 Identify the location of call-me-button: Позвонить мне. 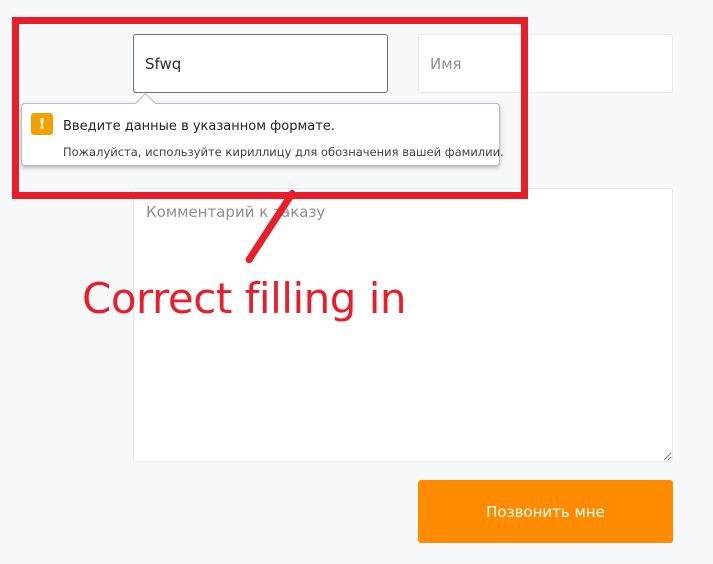
(545, 511).